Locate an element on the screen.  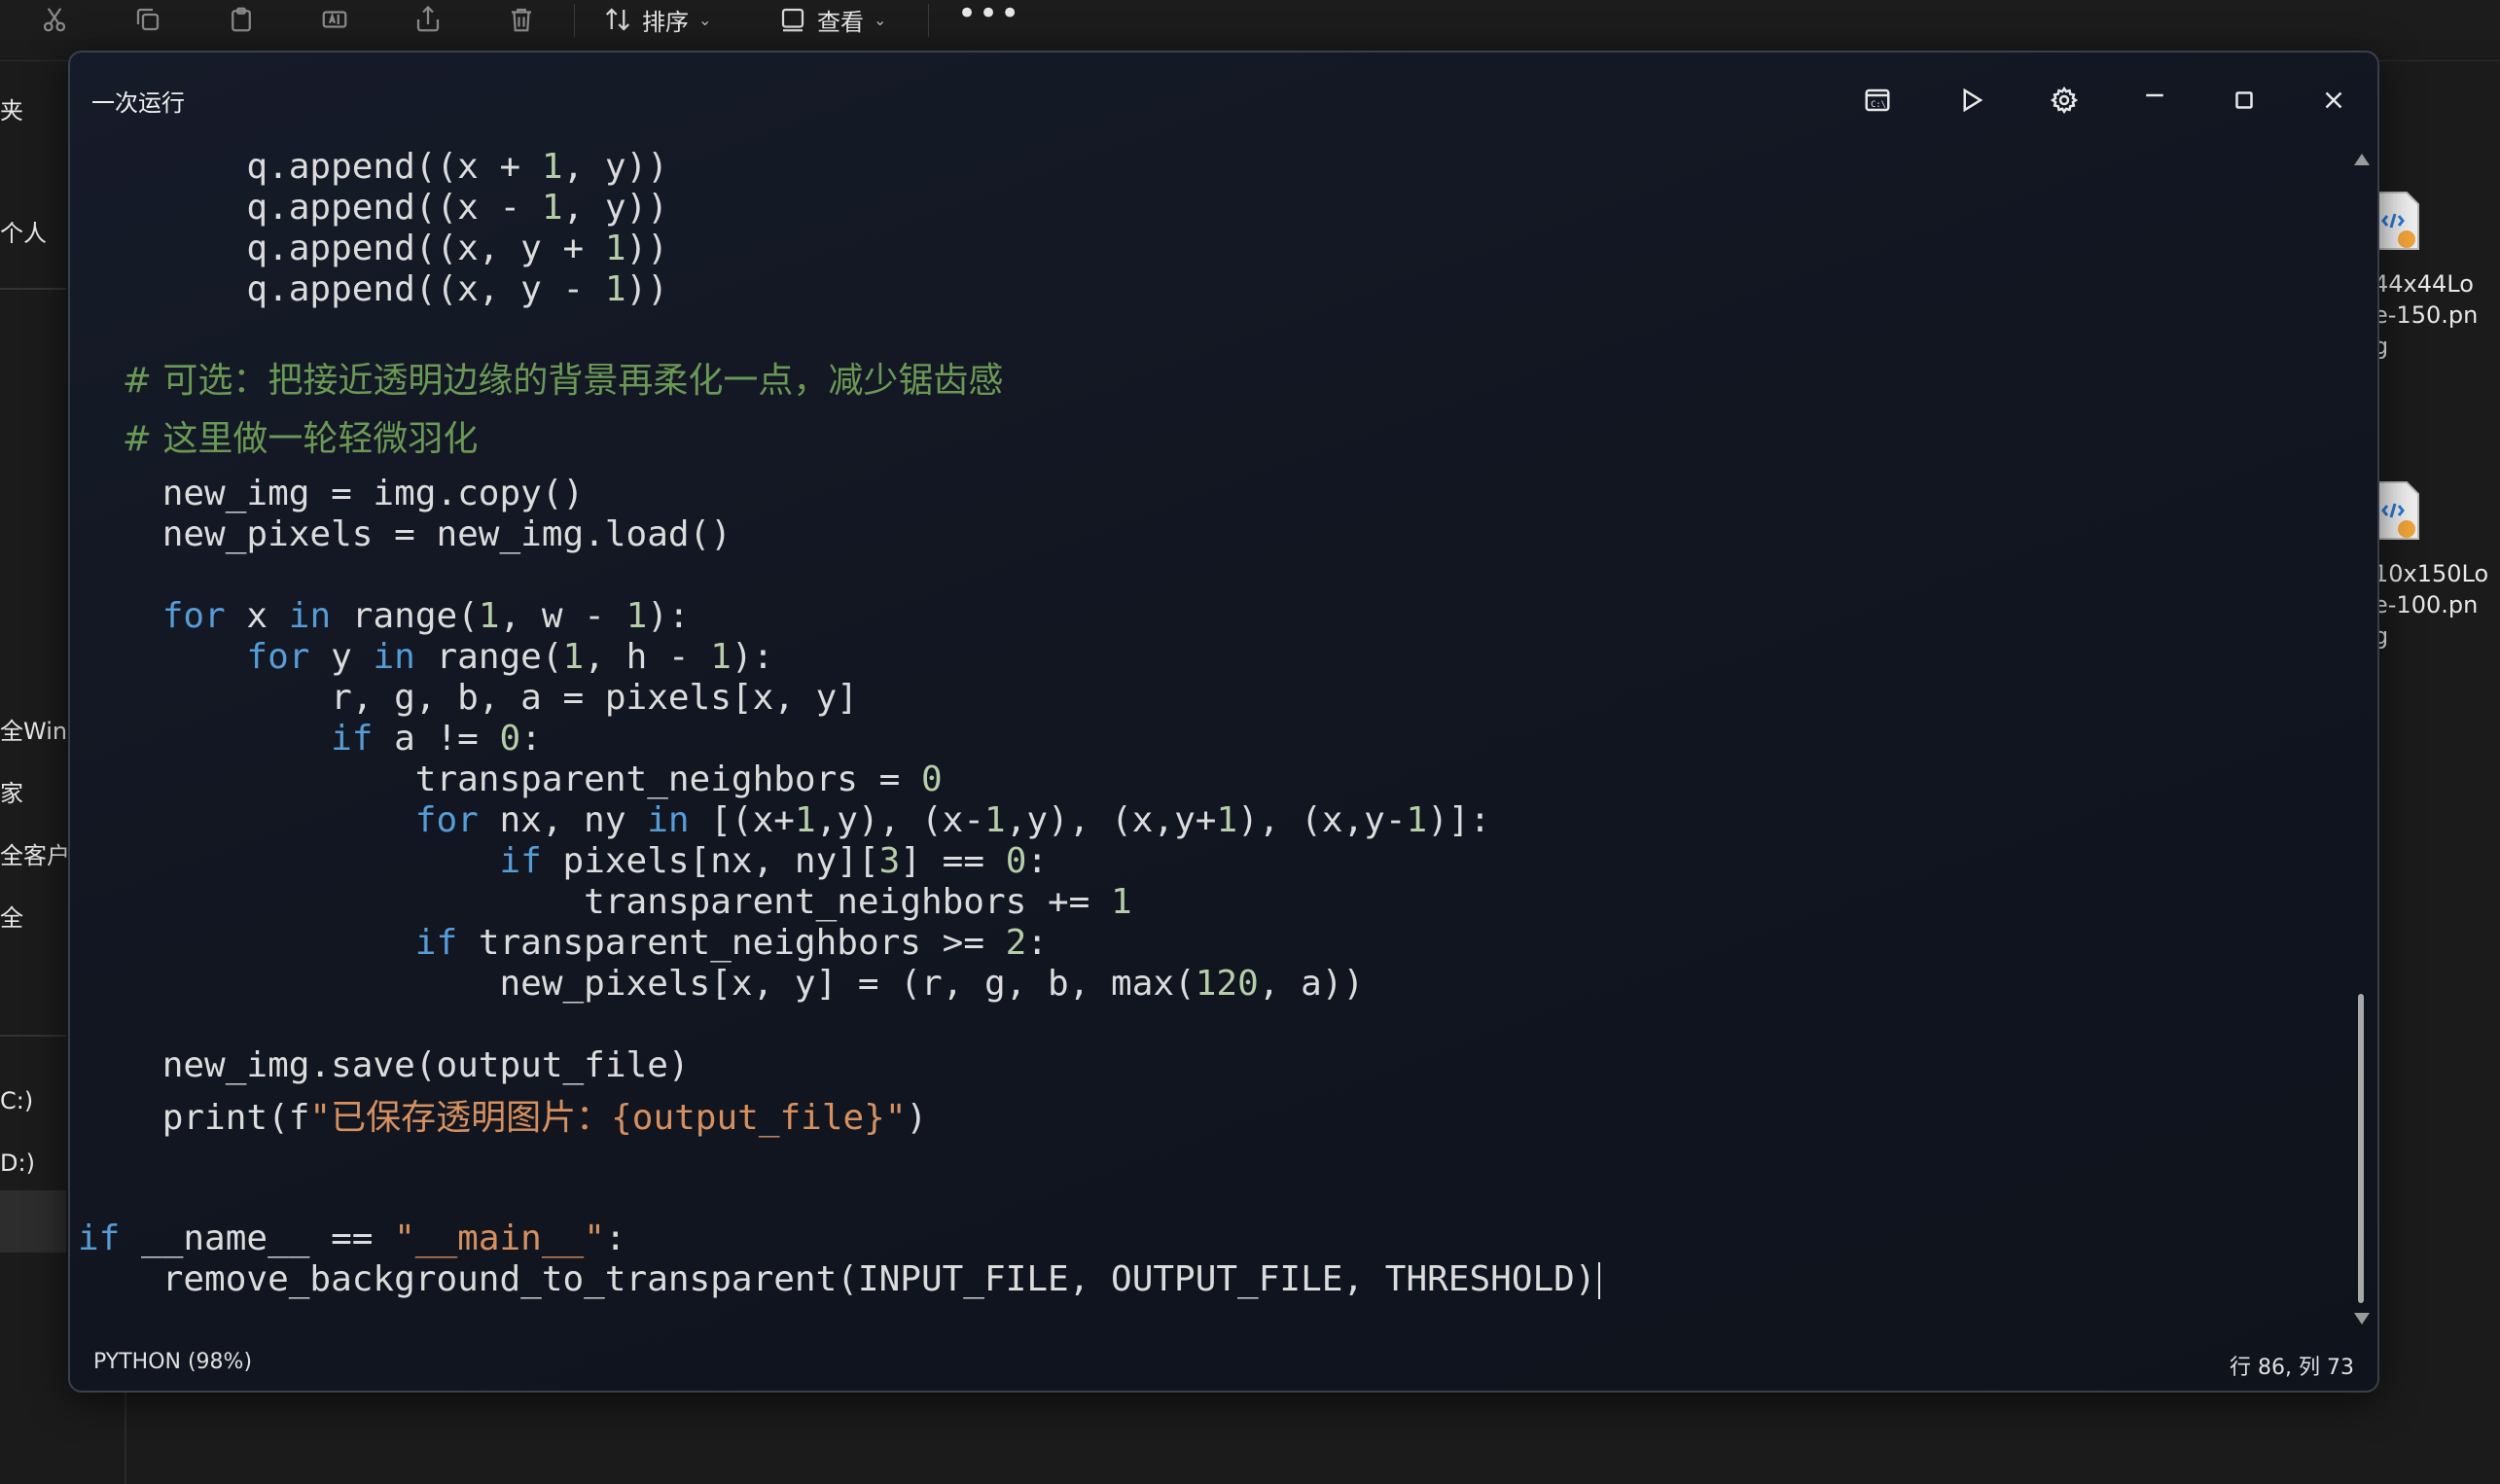
code-keyword: for is located at coordinates (446, 820).